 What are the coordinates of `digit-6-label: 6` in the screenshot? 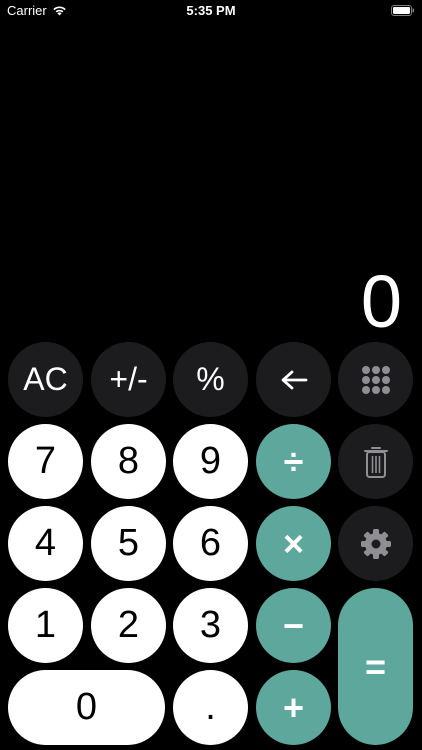 It's located at (210, 543).